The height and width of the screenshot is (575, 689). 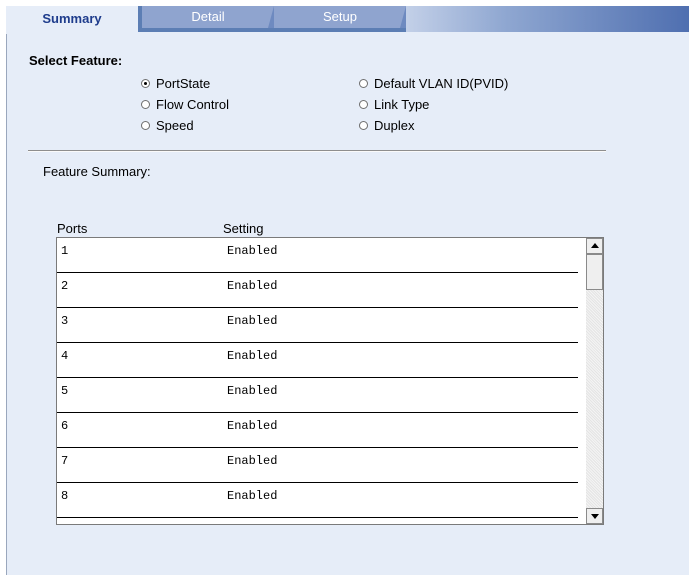 What do you see at coordinates (145, 84) in the screenshot?
I see `radio-button-checked-icon` at bounding box center [145, 84].